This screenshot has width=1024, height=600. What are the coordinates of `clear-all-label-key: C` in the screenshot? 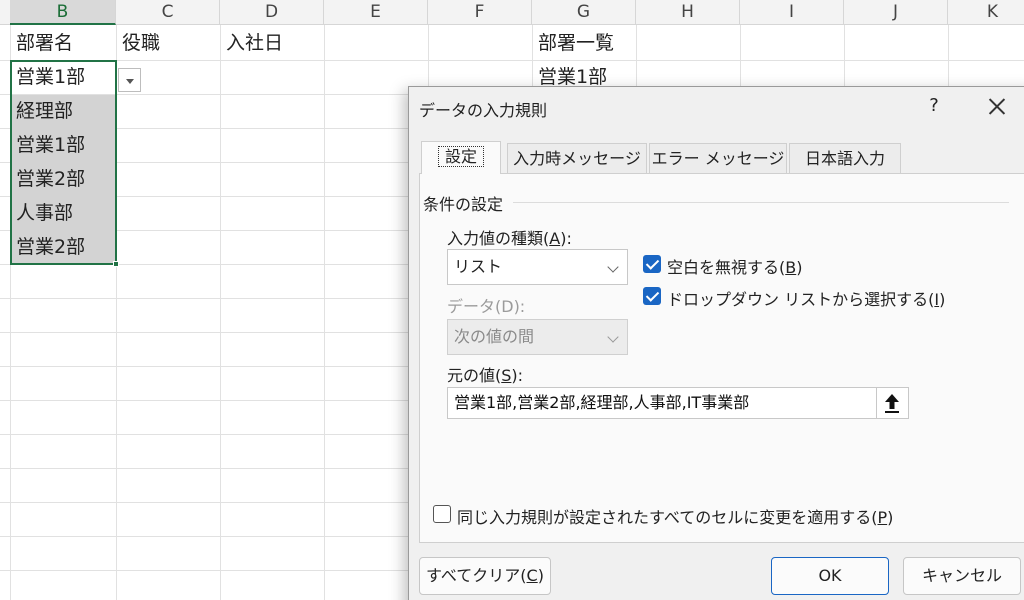 It's located at (532, 575).